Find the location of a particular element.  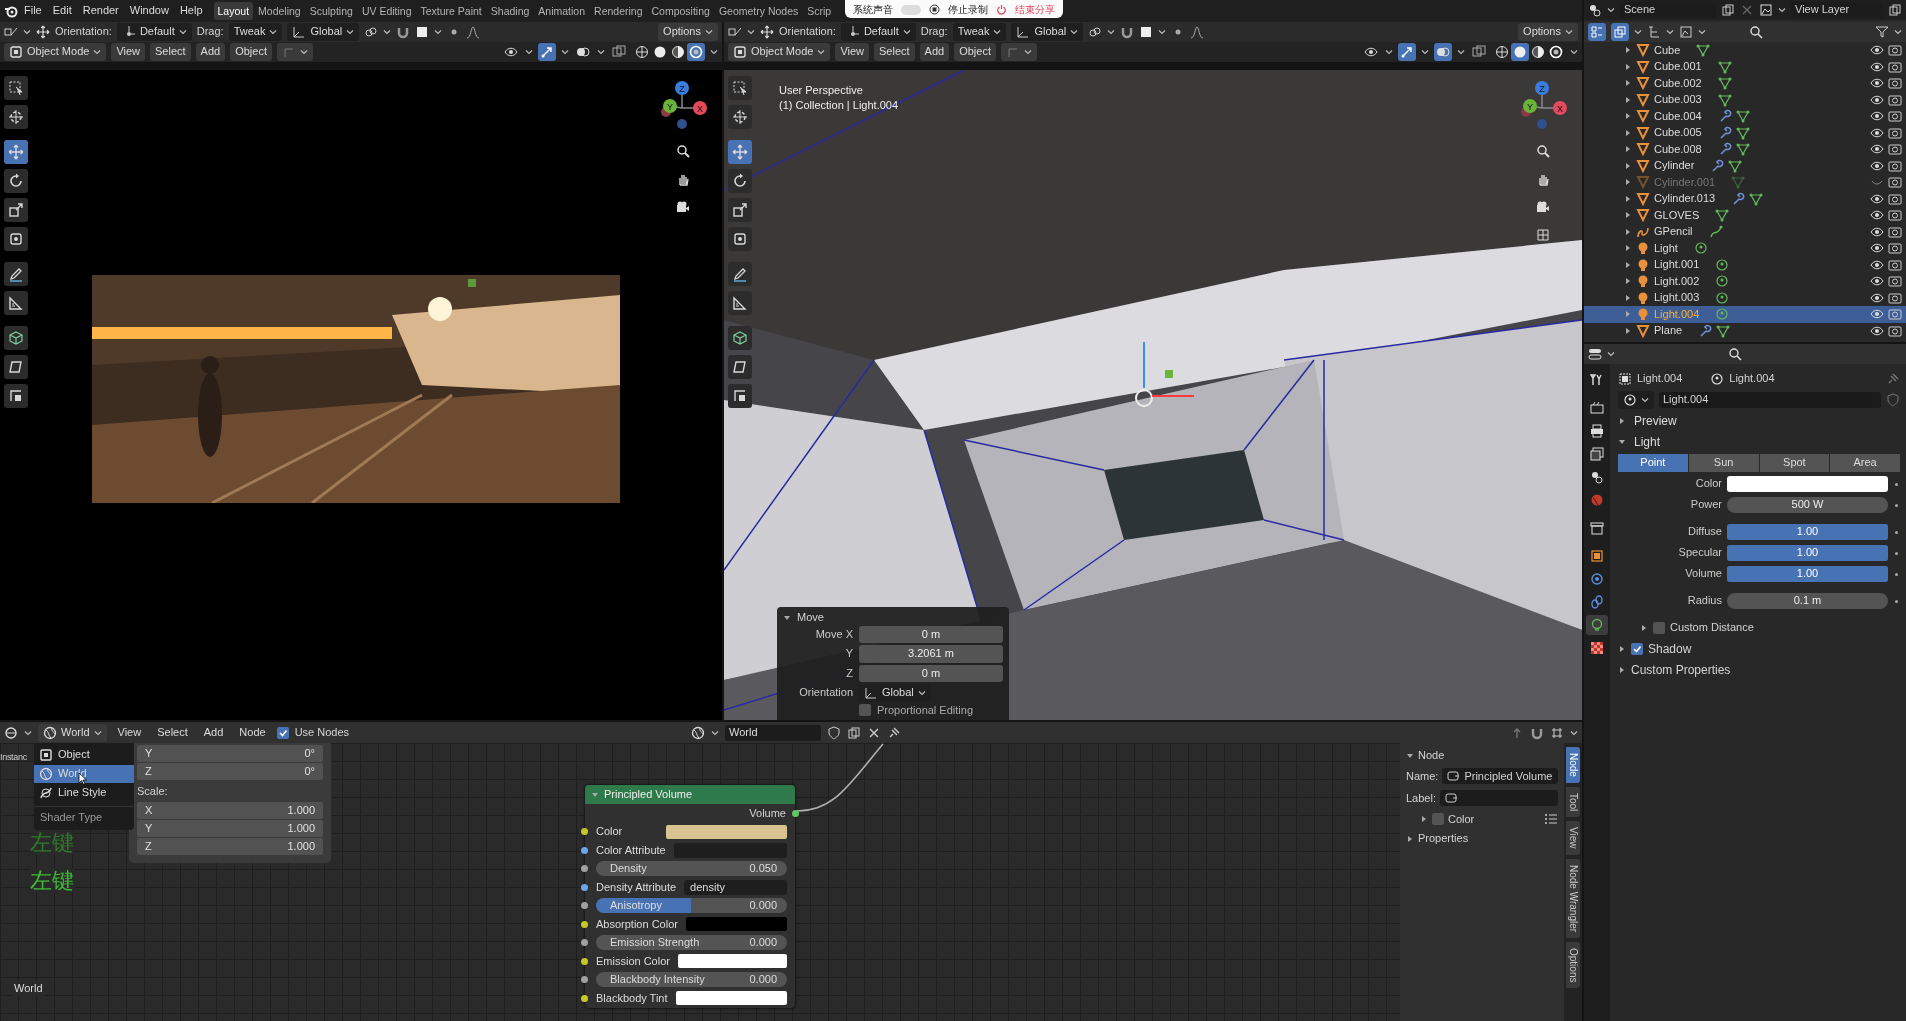

workspace-tab: UV Editing is located at coordinates (386, 11).